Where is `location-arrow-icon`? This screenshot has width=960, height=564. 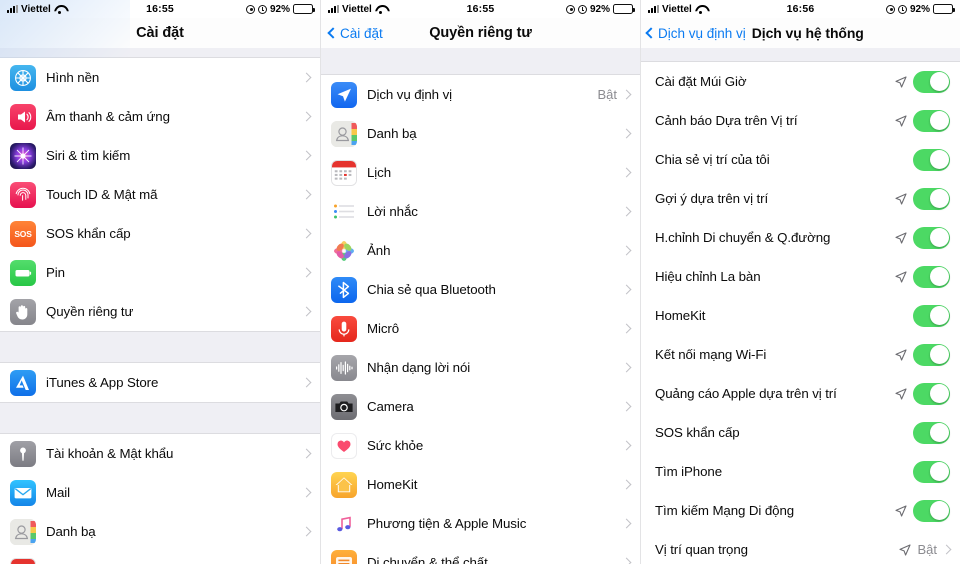
location-arrow-icon is located at coordinates (901, 393).